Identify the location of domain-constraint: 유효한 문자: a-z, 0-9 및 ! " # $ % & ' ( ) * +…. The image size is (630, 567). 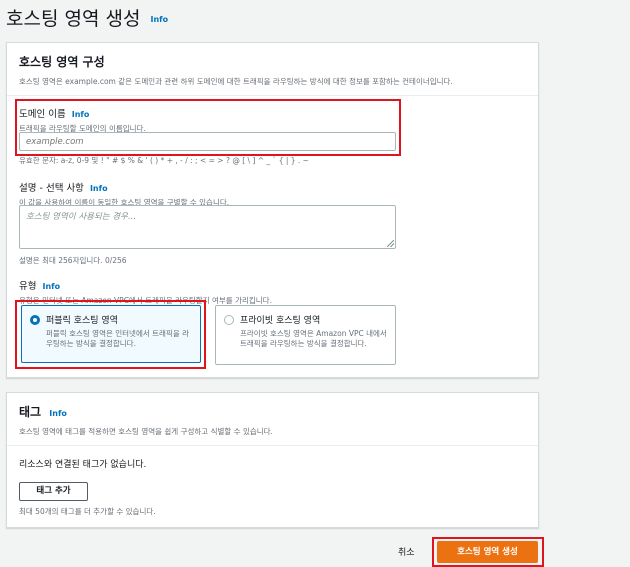
(164, 160).